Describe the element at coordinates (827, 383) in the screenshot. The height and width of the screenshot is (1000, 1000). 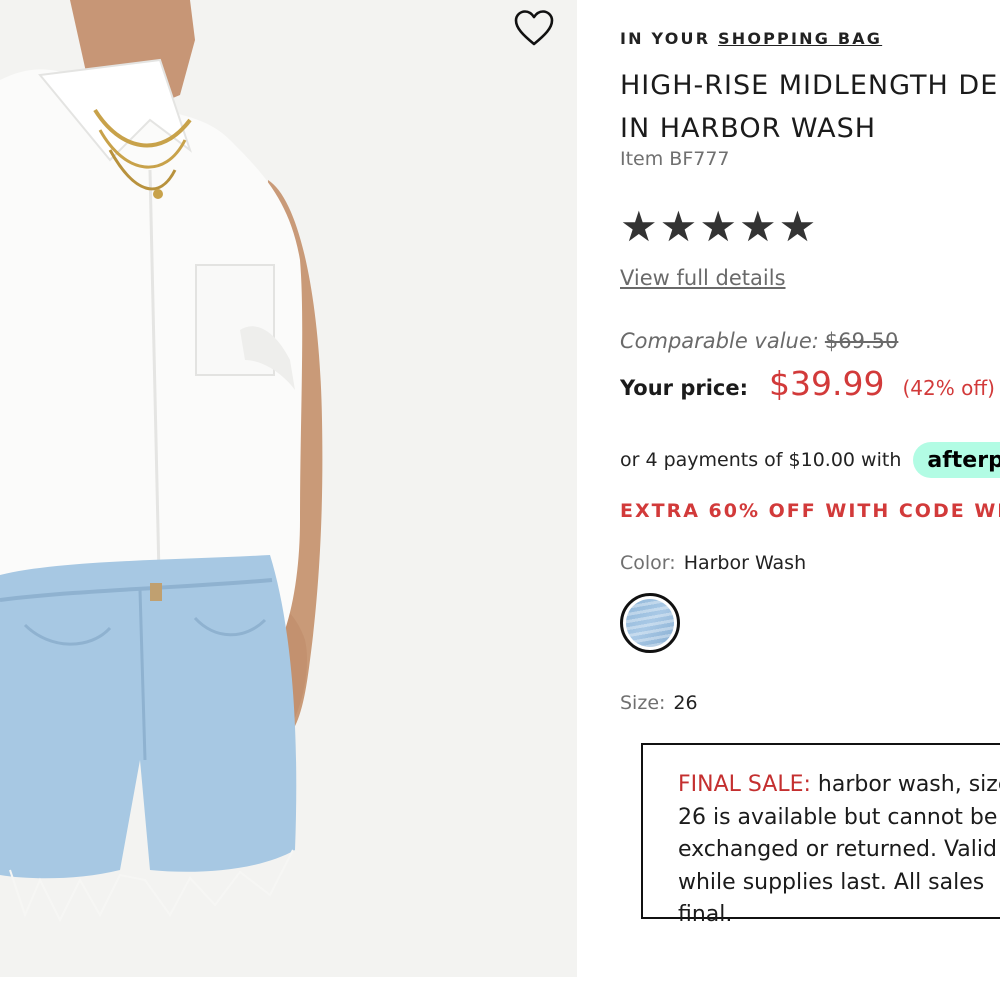
I see `sale-price: $39.99` at that location.